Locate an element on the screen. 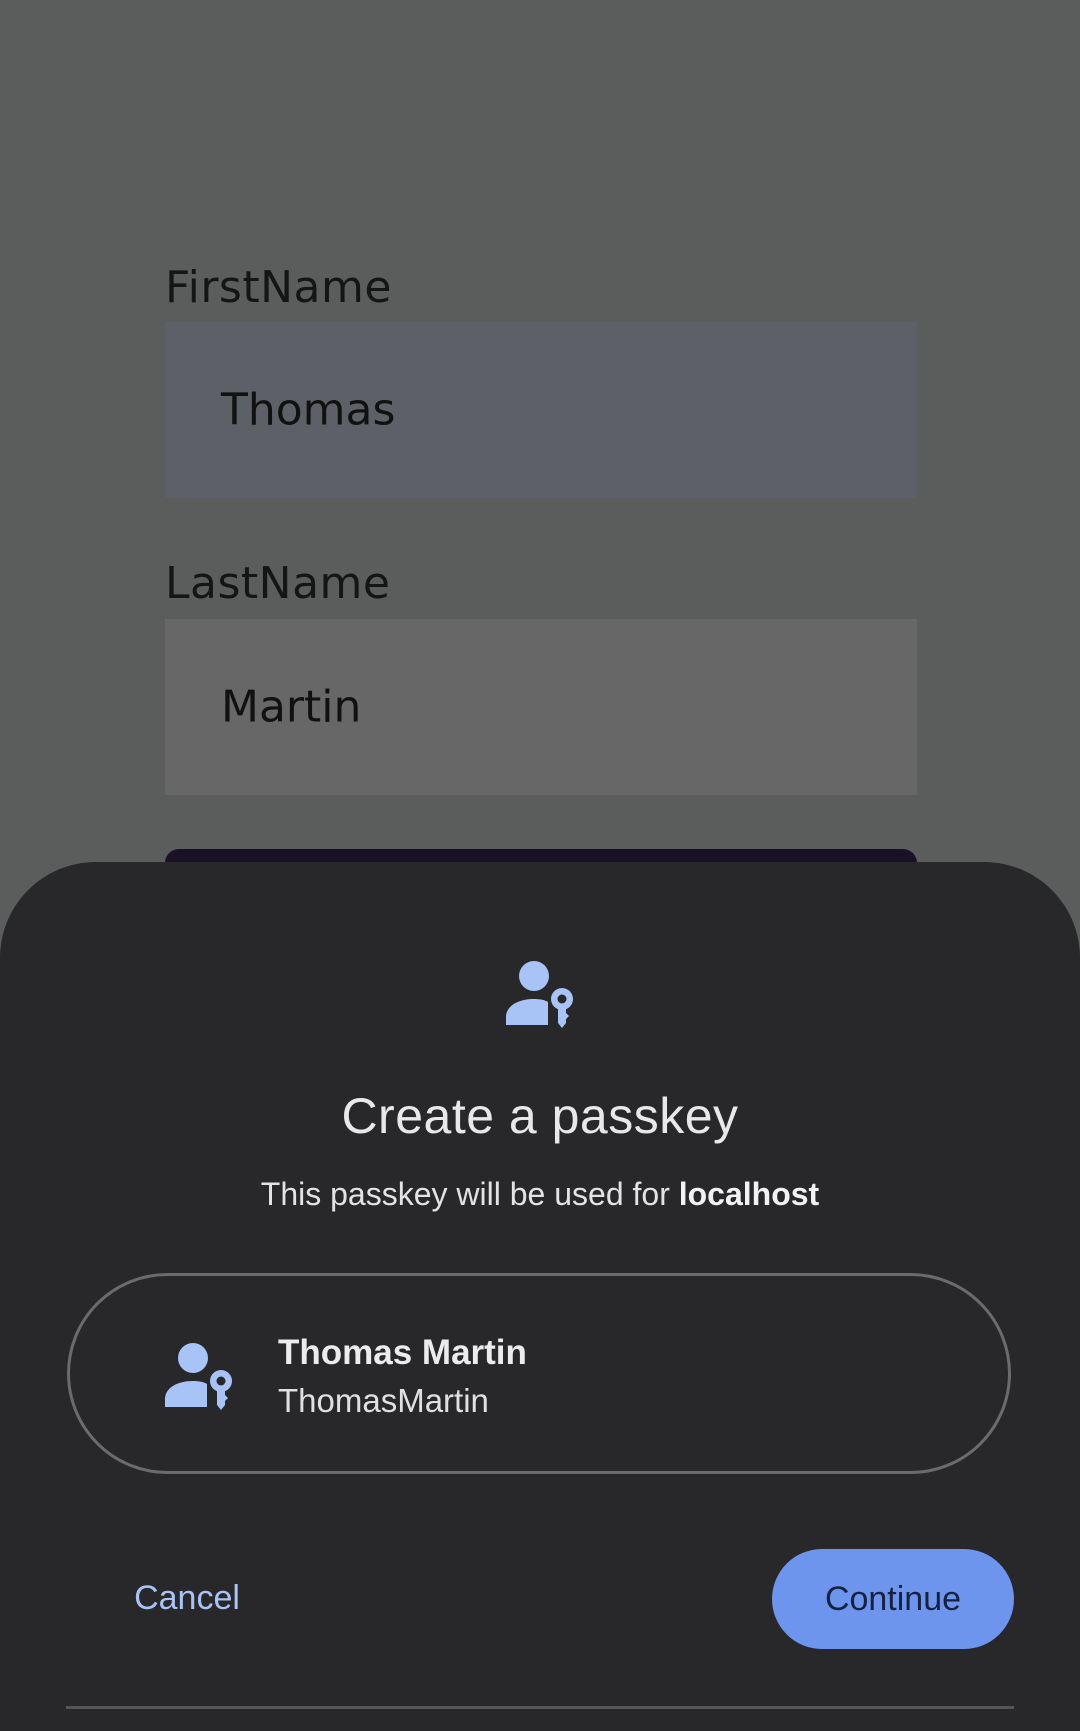  account-passkey-icon is located at coordinates (198, 1376).